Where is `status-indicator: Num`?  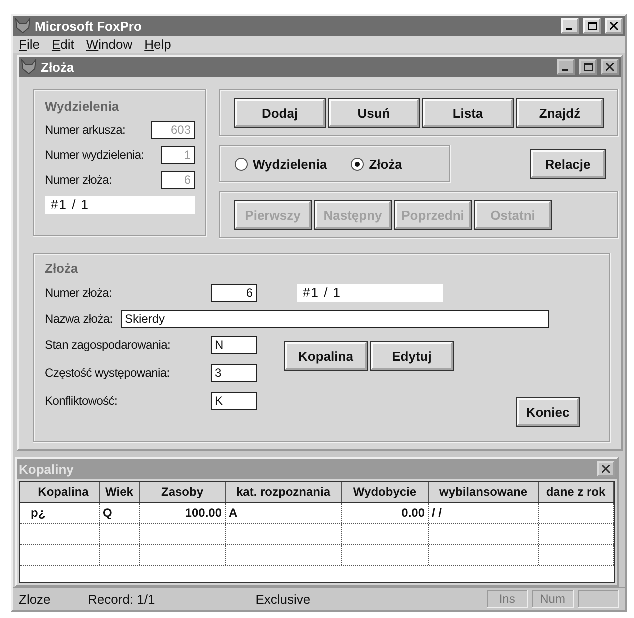
status-indicator: Num is located at coordinates (553, 599).